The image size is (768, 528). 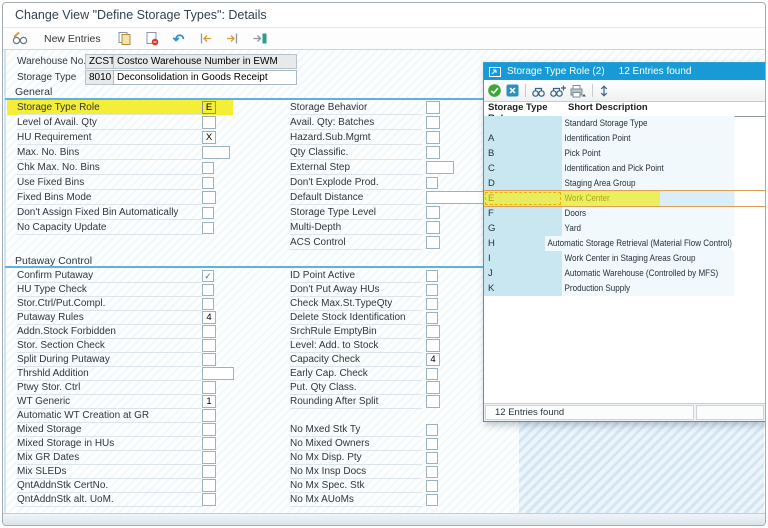 I want to click on copy-icon, so click(x=125, y=39).